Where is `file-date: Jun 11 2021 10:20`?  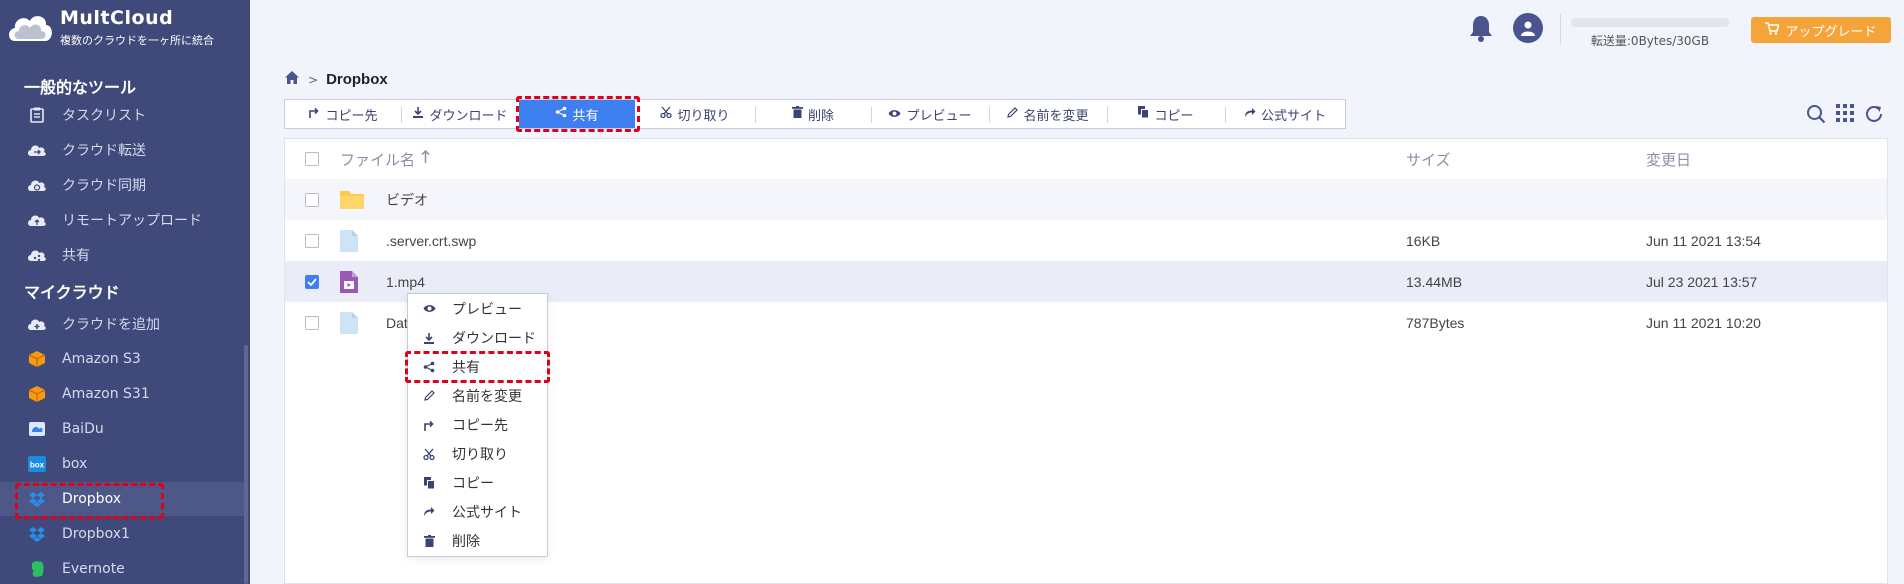
file-date: Jun 11 2021 10:20 is located at coordinates (1703, 322).